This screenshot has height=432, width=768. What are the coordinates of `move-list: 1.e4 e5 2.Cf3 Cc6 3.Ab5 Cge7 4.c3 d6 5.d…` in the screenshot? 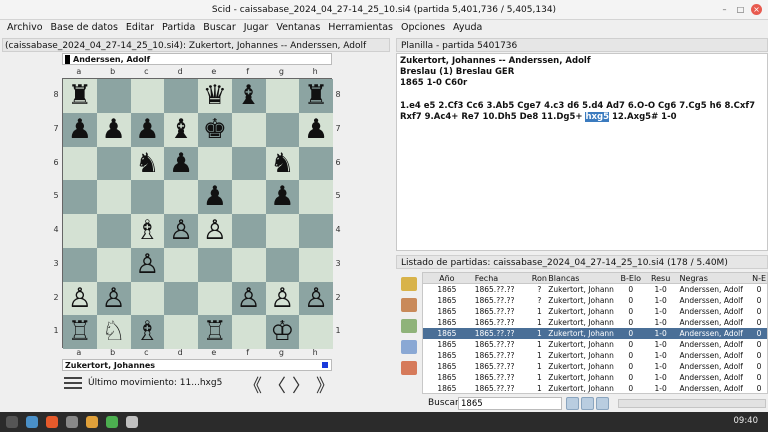 It's located at (582, 112).